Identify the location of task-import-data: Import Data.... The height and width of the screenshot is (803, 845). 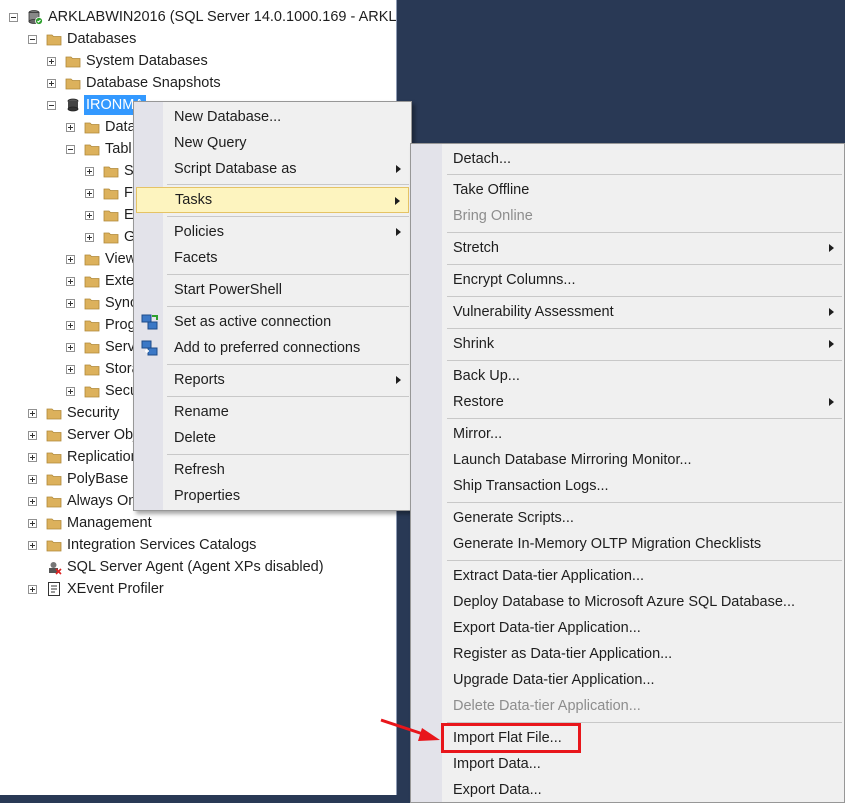
(627, 764).